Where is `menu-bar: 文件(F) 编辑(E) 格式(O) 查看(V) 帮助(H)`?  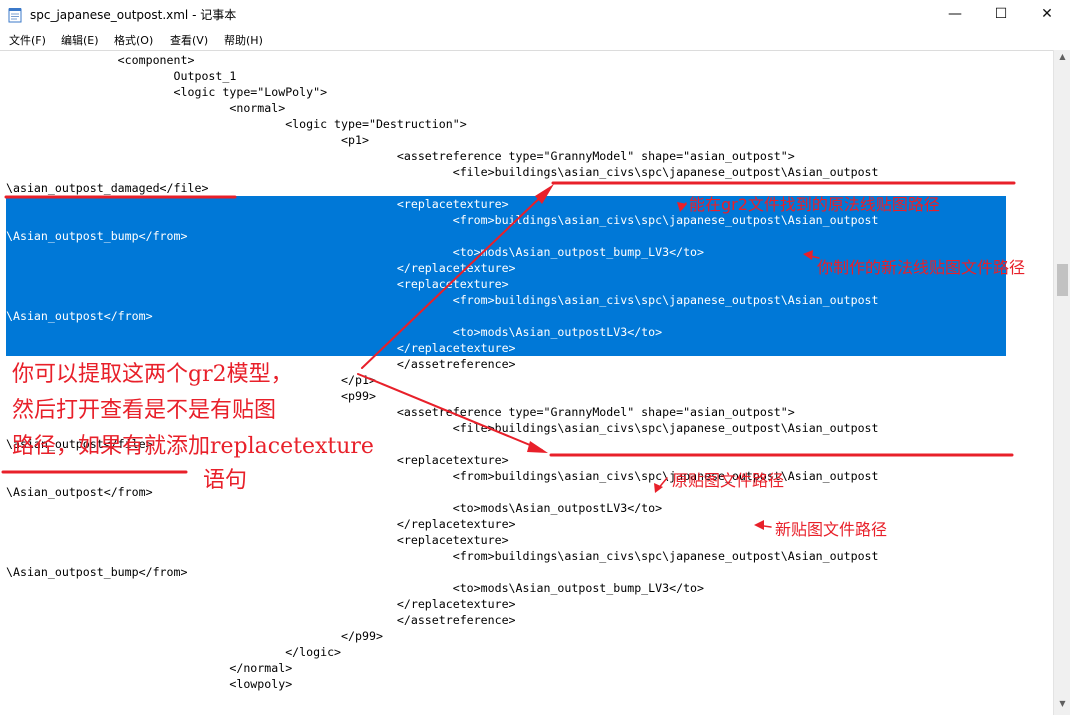 menu-bar: 文件(F) 编辑(E) 格式(O) 查看(V) 帮助(H) is located at coordinates (535, 40).